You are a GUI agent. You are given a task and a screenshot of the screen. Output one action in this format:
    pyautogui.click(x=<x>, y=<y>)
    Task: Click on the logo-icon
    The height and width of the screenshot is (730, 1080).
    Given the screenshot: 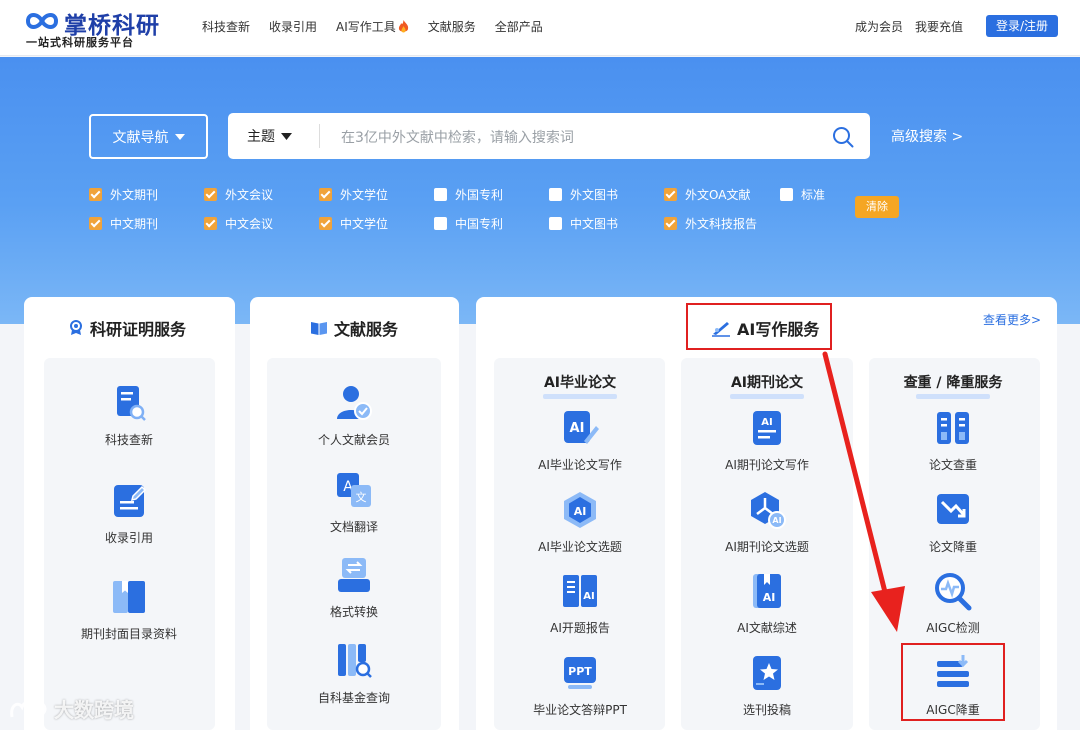 What is the action you would take?
    pyautogui.click(x=42, y=21)
    